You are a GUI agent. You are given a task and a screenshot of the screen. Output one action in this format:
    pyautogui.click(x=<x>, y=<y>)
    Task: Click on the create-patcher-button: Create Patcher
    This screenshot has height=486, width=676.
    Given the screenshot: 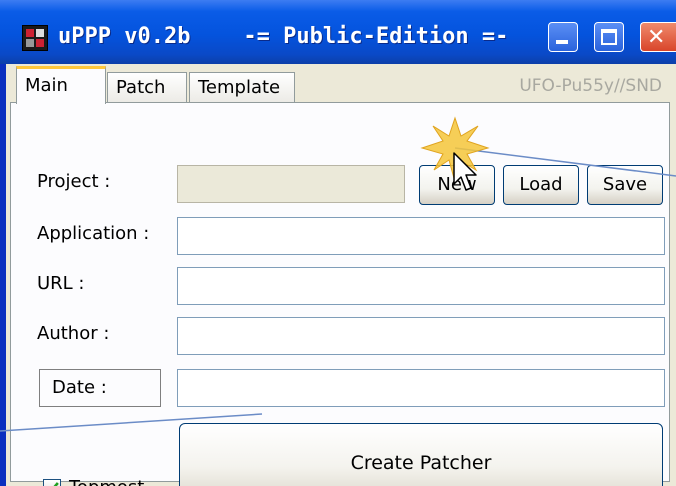 What is the action you would take?
    pyautogui.click(x=421, y=454)
    